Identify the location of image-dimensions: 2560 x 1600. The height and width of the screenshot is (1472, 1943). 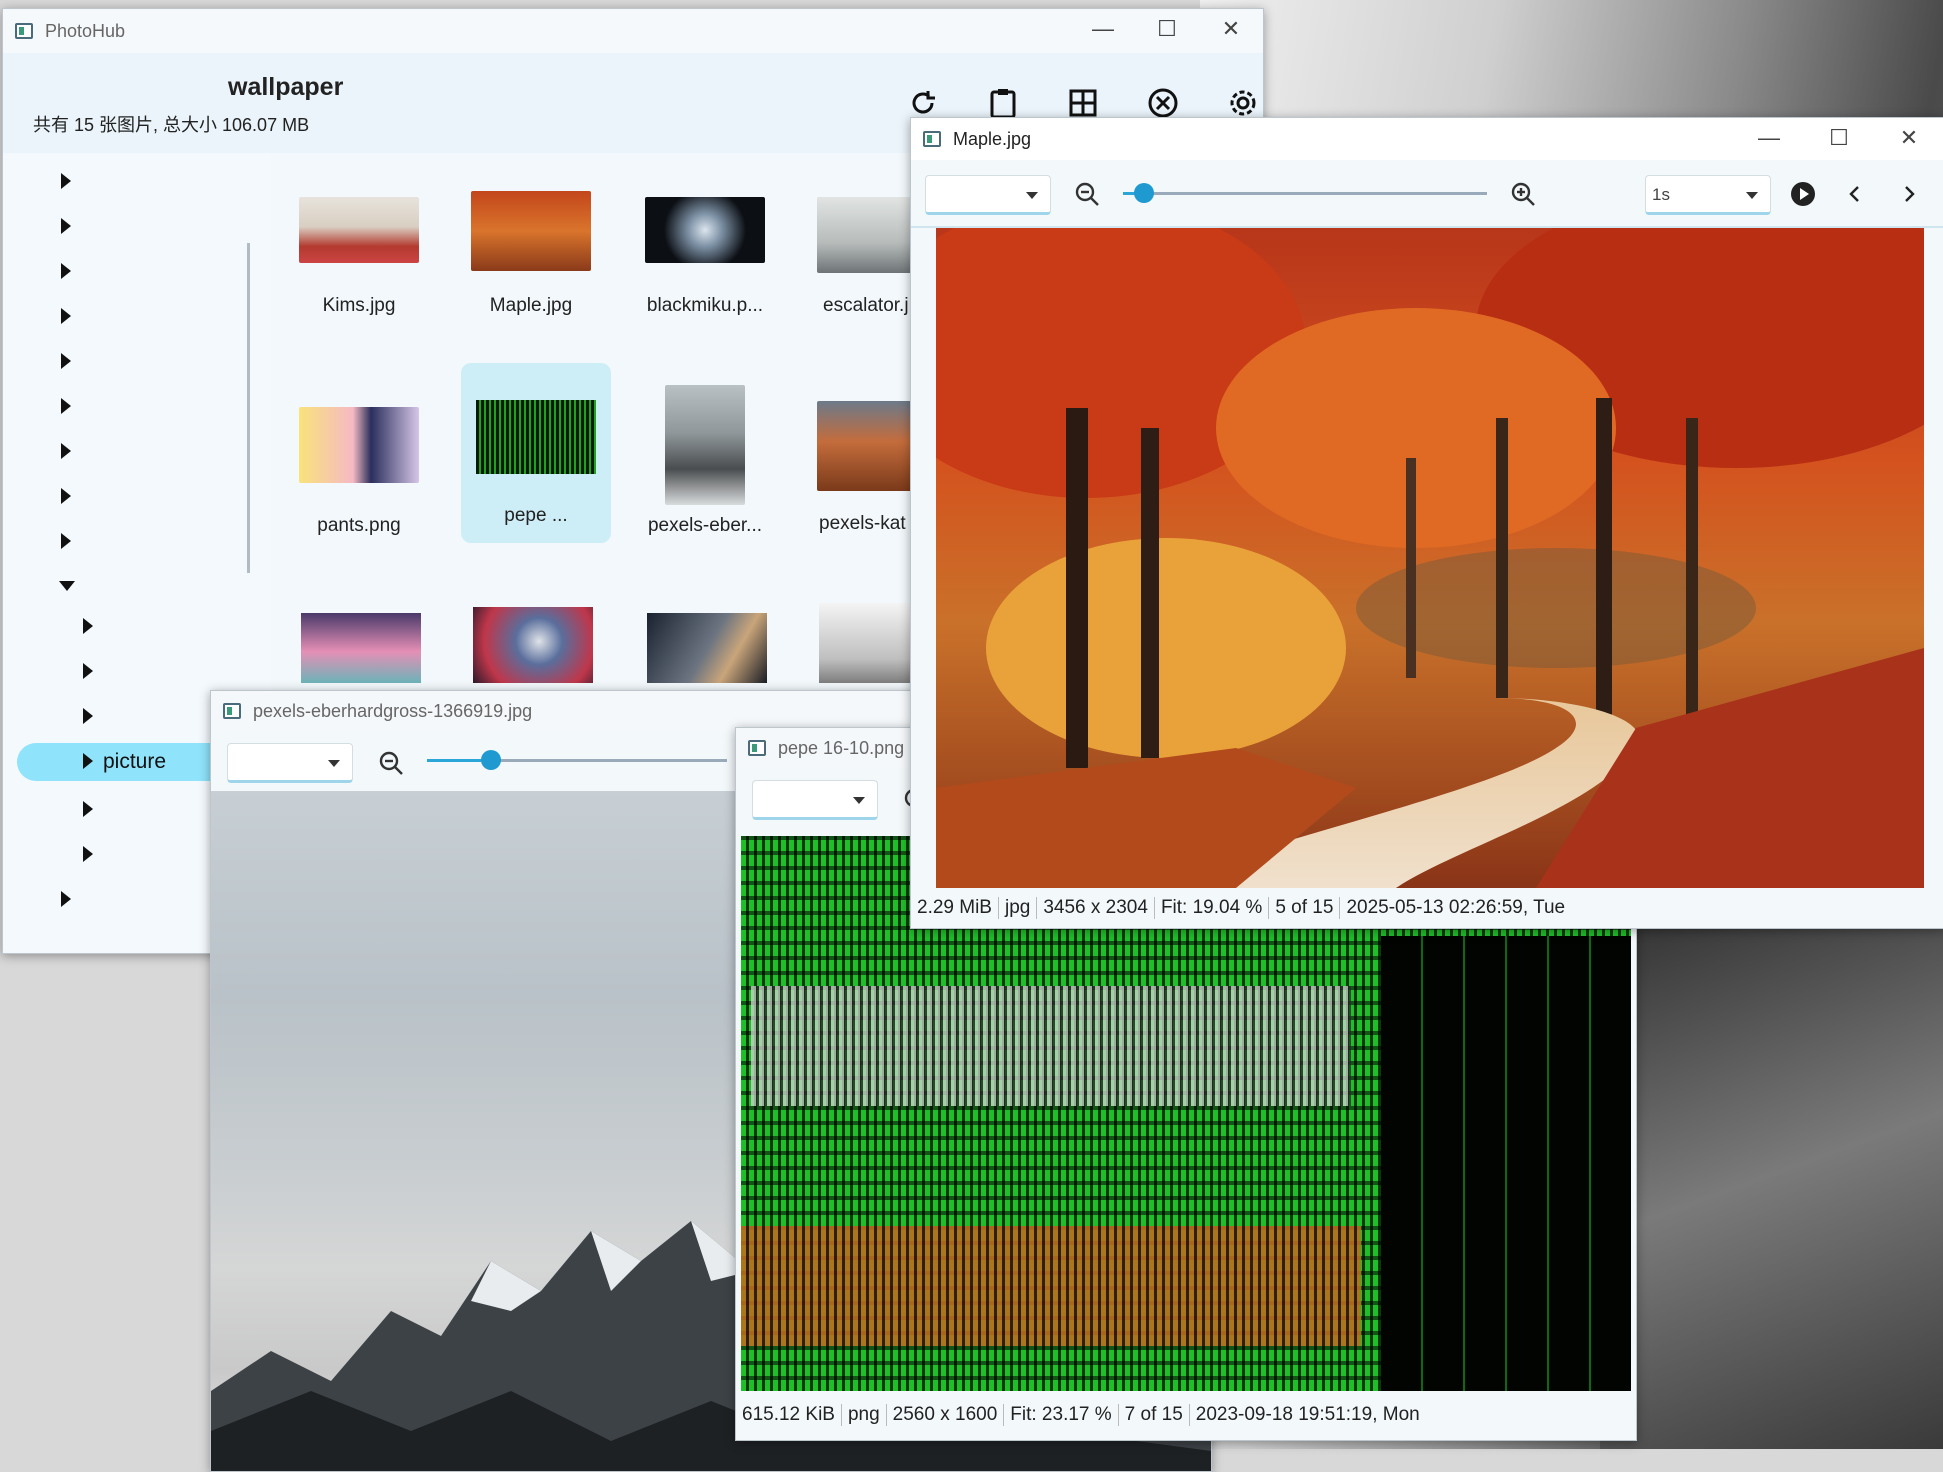
(946, 1415).